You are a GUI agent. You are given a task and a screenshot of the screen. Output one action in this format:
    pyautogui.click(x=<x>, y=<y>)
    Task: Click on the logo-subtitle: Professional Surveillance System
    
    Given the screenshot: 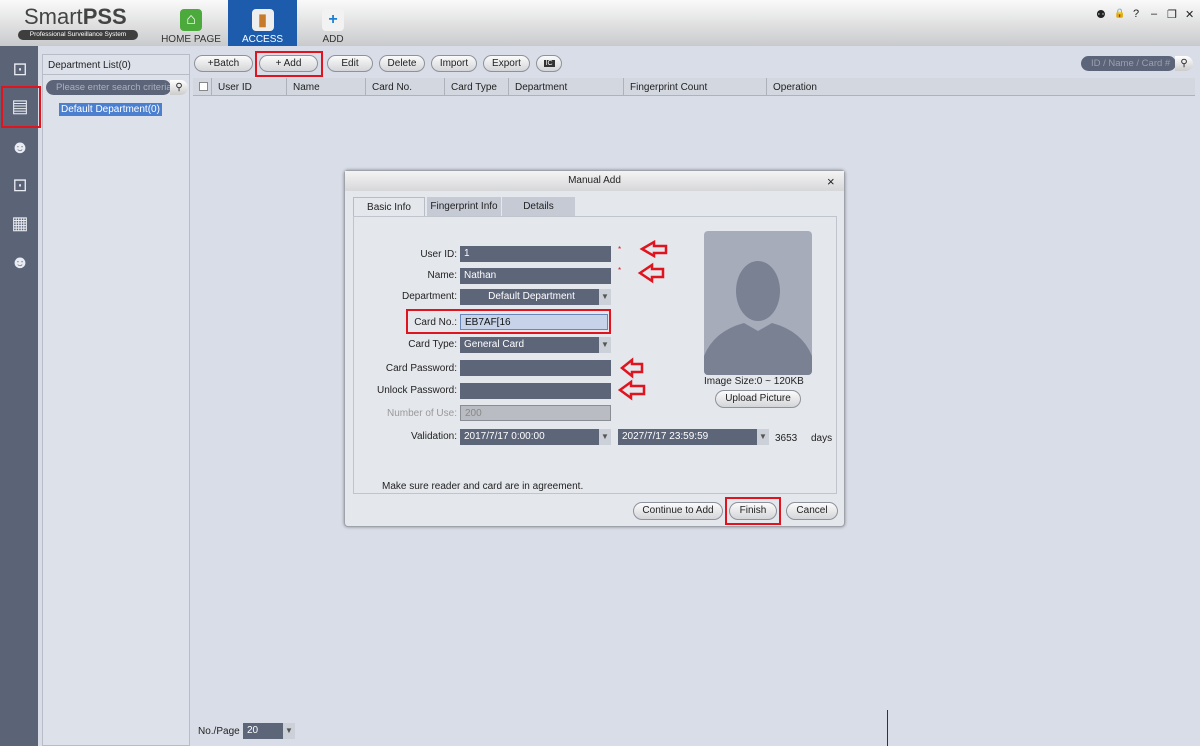 What is the action you would take?
    pyautogui.click(x=78, y=35)
    